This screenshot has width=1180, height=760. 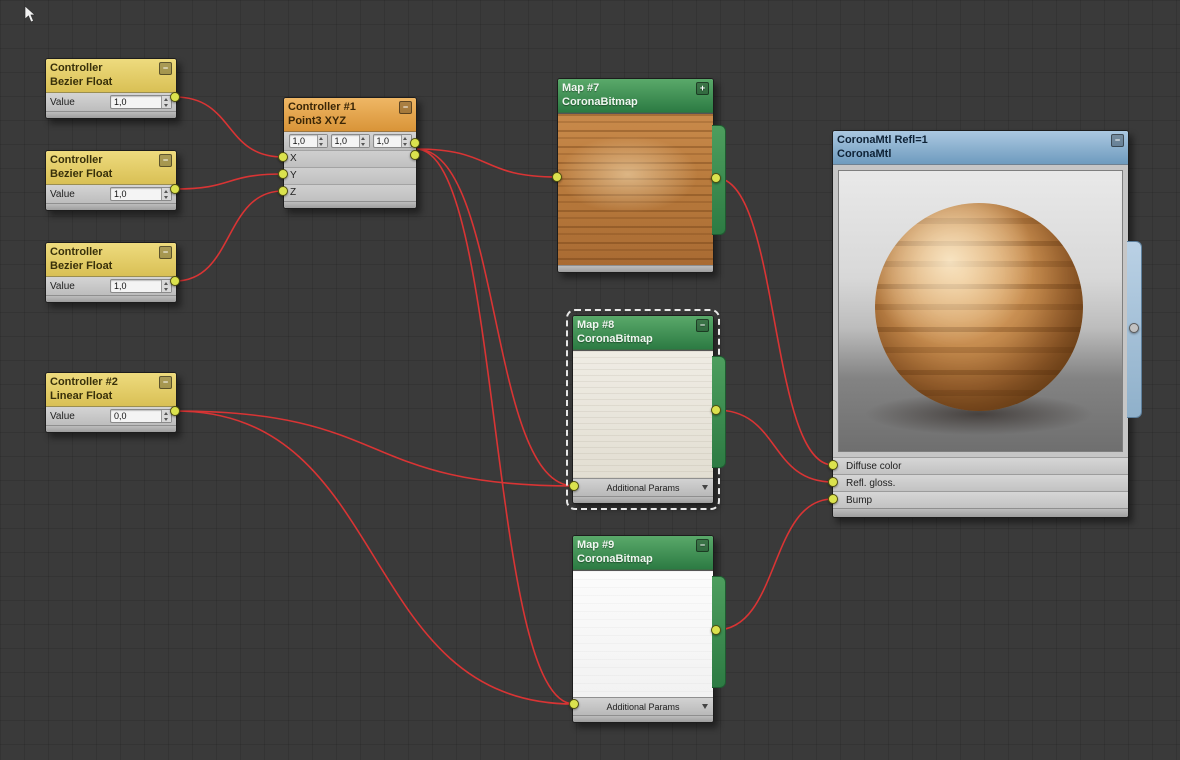 What do you see at coordinates (980, 482) in the screenshot?
I see `slot-refl-gloss: Refl. gloss.` at bounding box center [980, 482].